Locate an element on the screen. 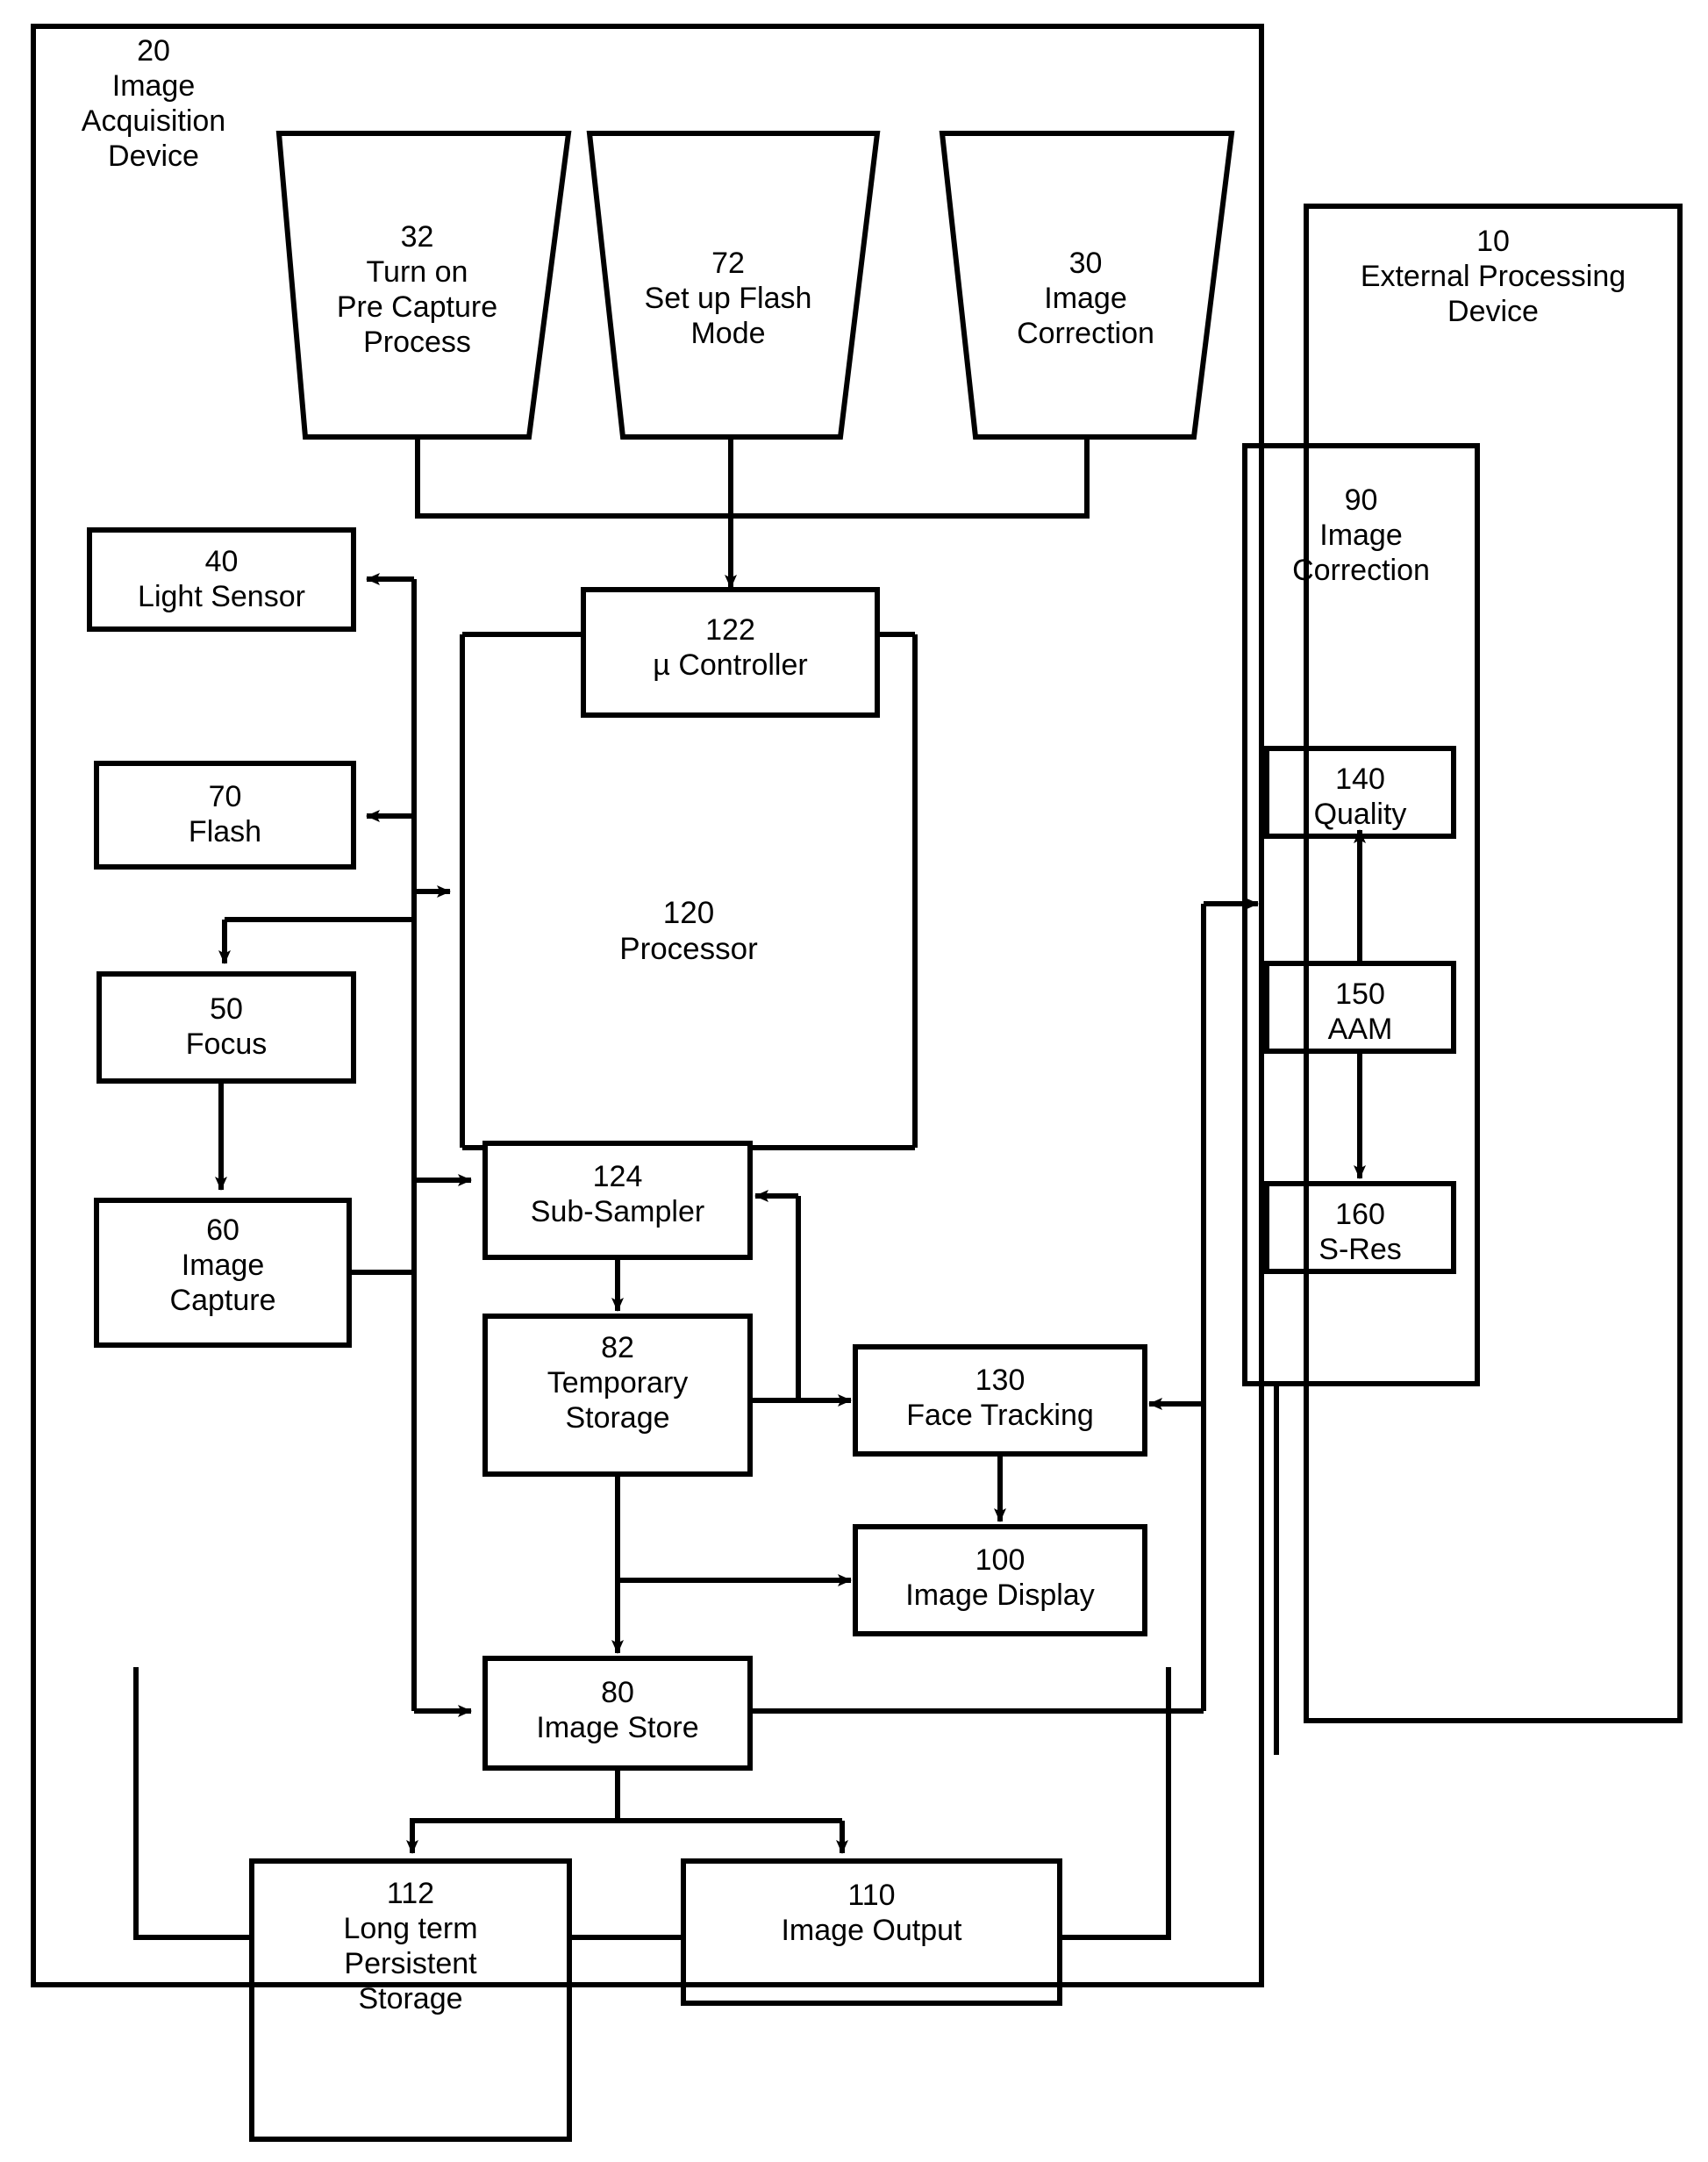  capture-output-bus is located at coordinates (383, 1490).